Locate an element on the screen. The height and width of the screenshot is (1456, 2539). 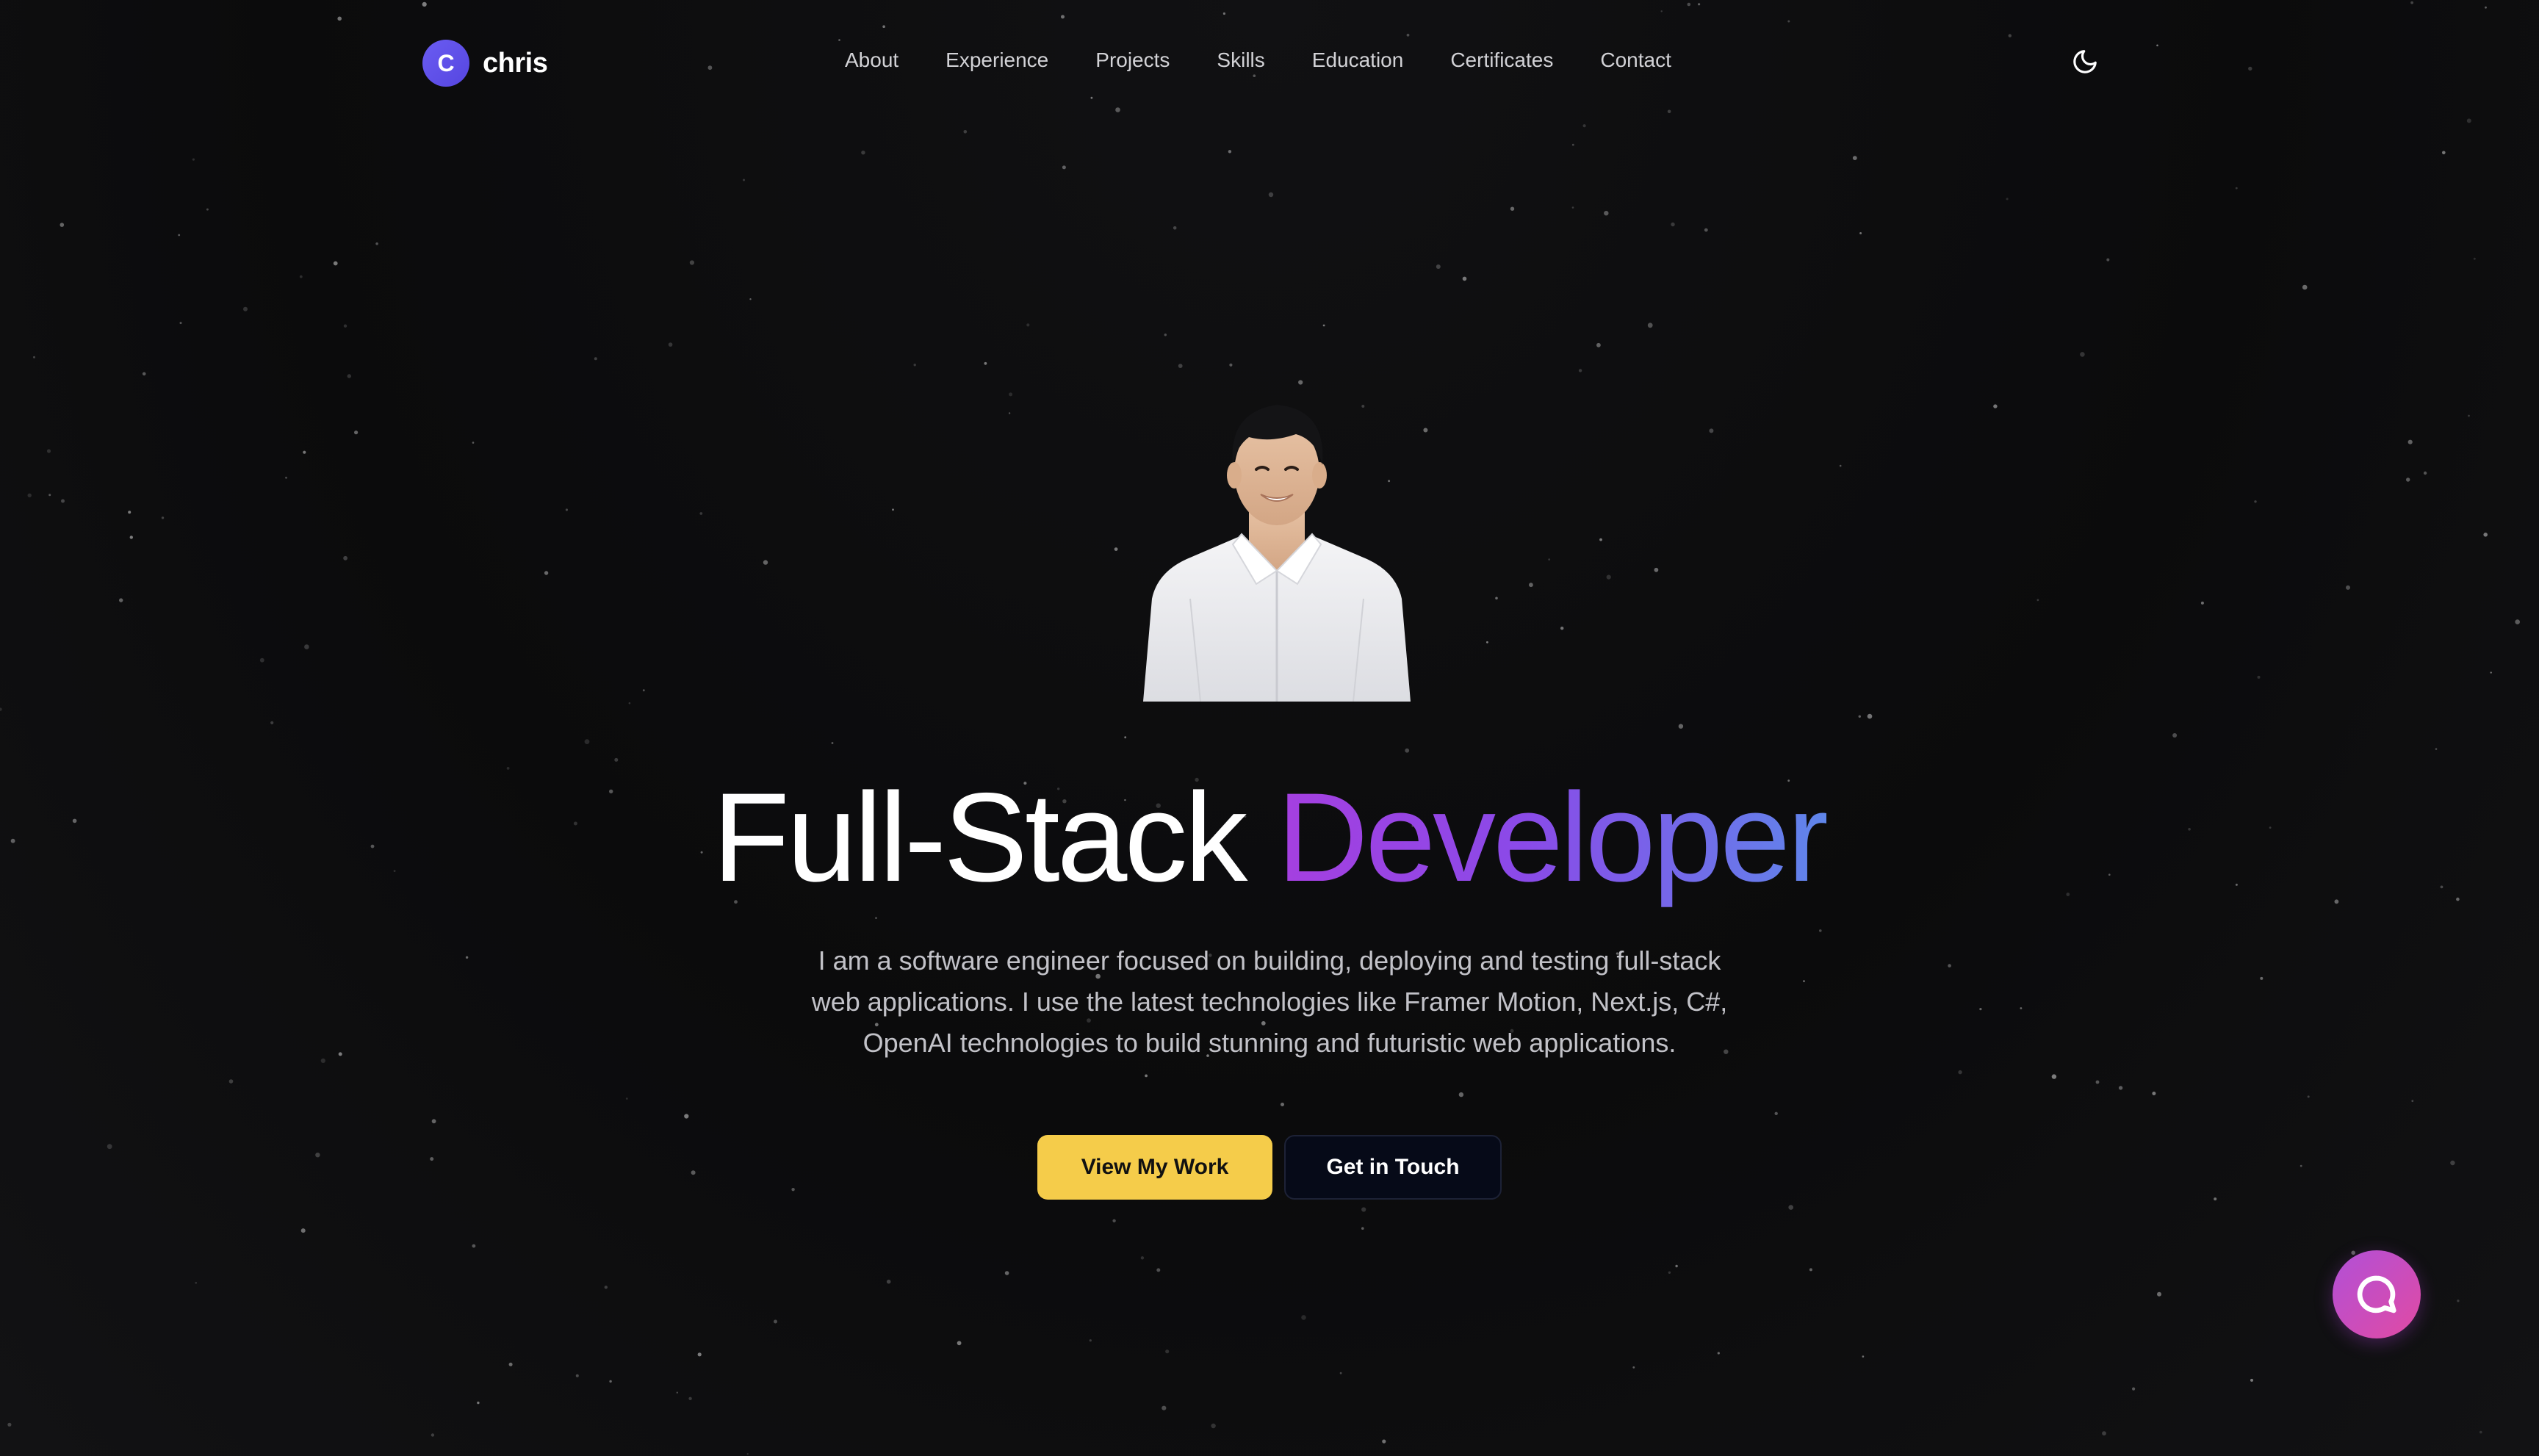
view-my-work-button: View My Work is located at coordinates (1154, 1167).